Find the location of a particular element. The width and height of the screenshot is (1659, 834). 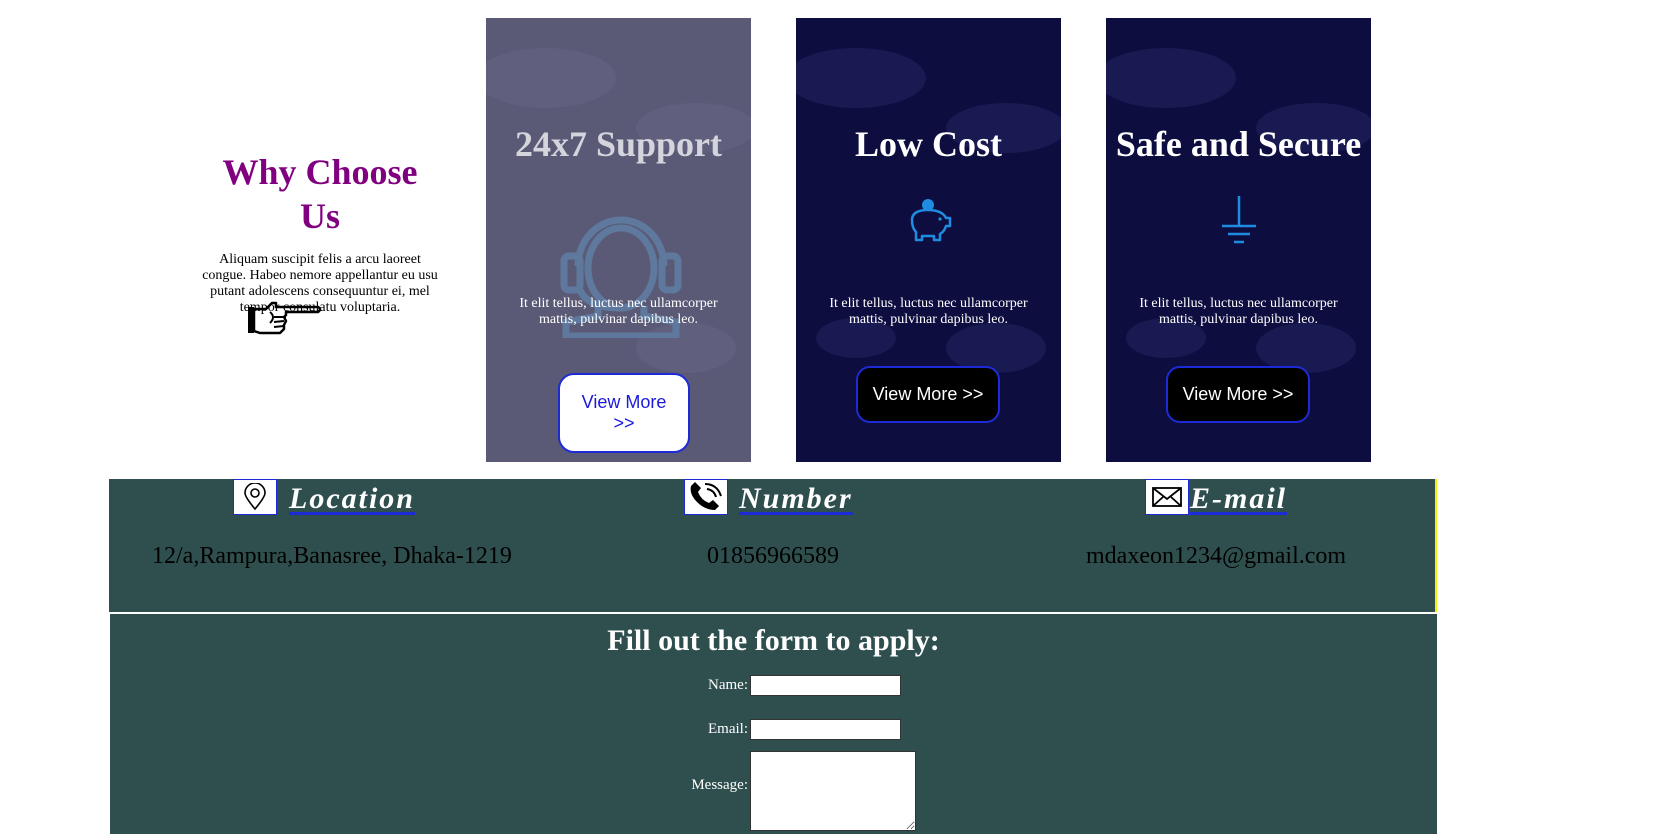

piggy-bank-icon is located at coordinates (931, 220).